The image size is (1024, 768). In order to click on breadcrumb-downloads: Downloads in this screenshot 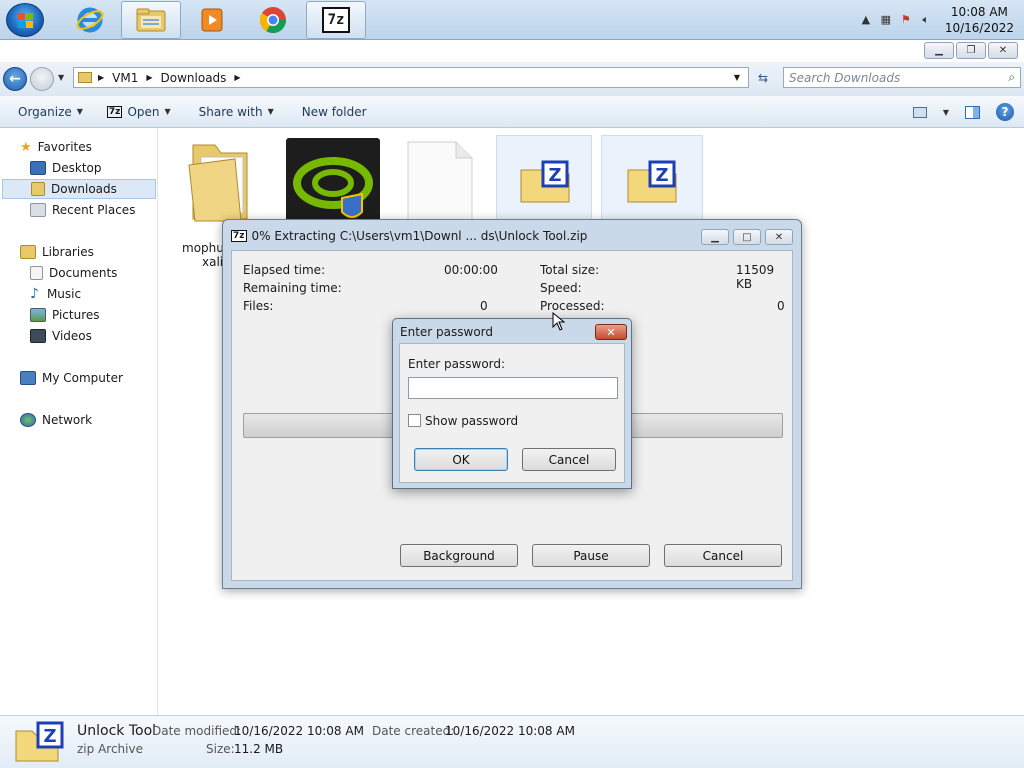, I will do `click(194, 78)`.